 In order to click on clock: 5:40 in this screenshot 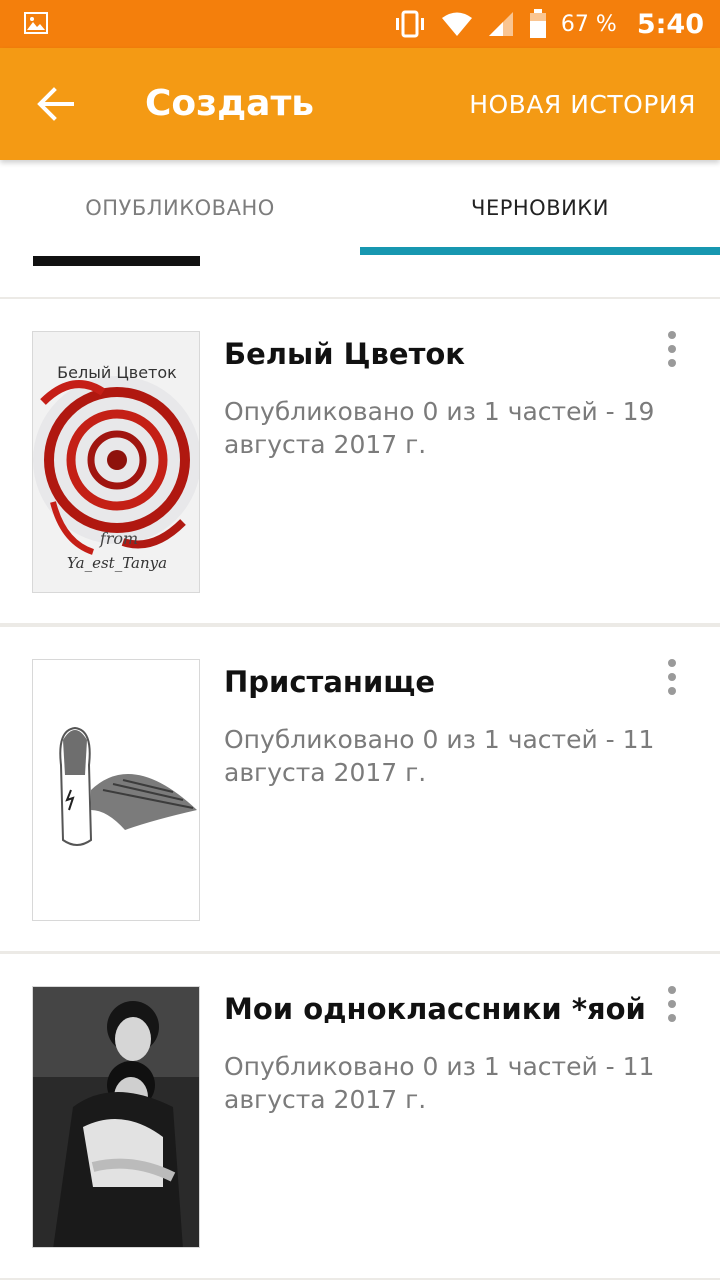, I will do `click(670, 24)`.